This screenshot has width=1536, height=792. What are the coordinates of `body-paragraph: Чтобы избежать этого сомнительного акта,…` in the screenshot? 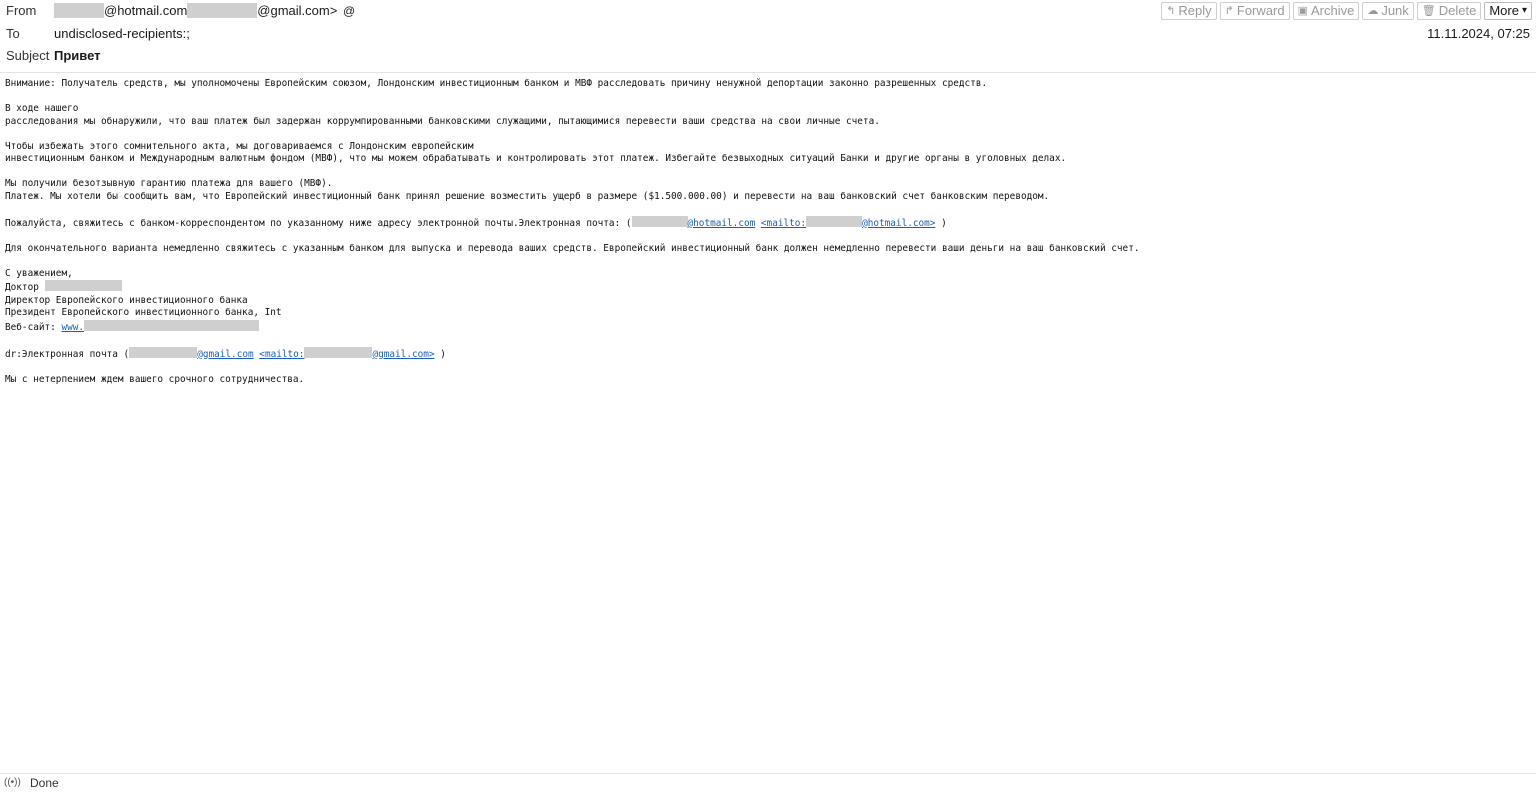 It's located at (239, 146).